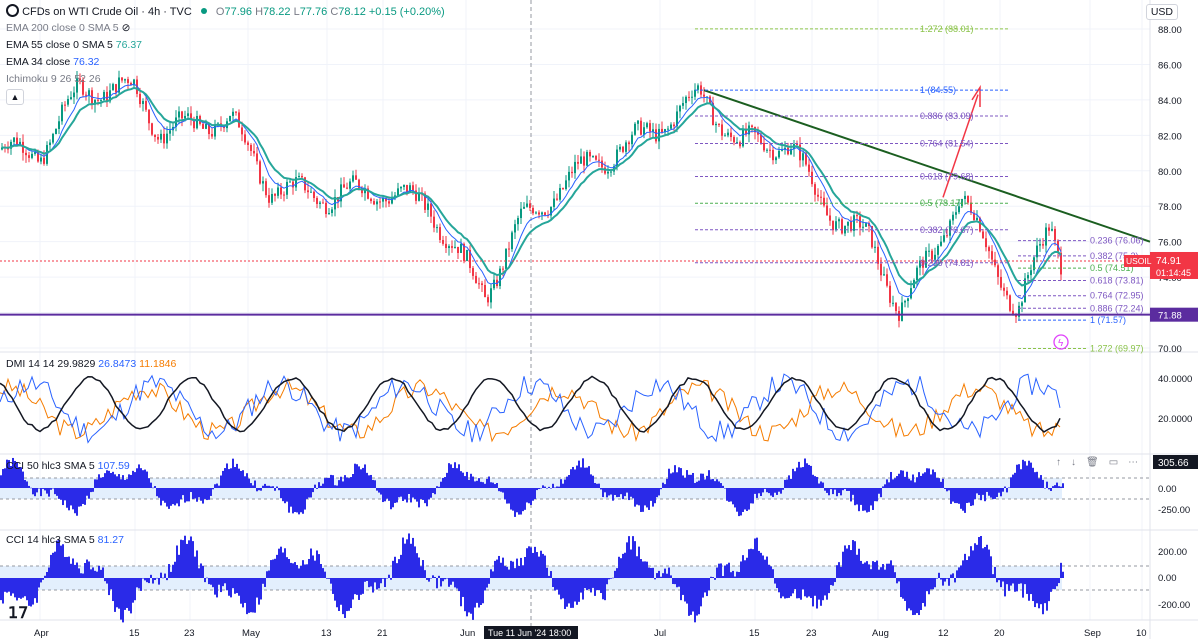 The image size is (1198, 639). I want to click on indicator-ema34: EMA 34 close 76.32, so click(52, 62).